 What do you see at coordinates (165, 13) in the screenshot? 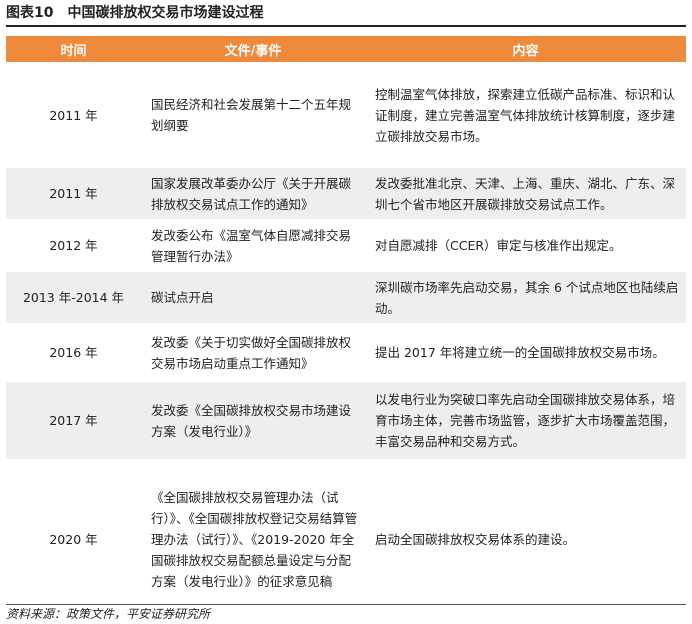
I see `figure-caption: 中国碳排放权交易市场建设过程` at bounding box center [165, 13].